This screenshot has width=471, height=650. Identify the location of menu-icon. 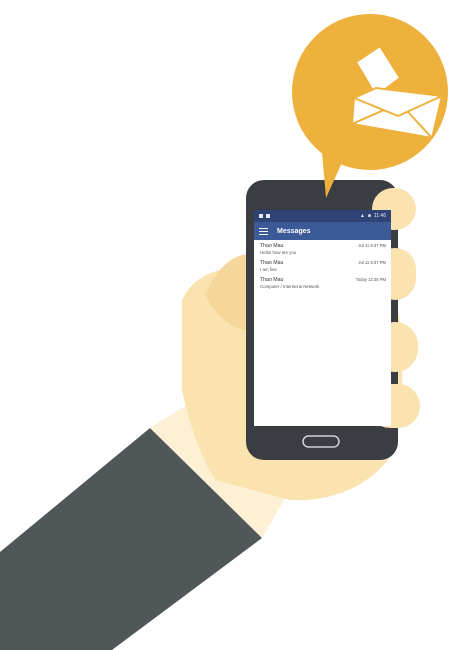
(263, 231).